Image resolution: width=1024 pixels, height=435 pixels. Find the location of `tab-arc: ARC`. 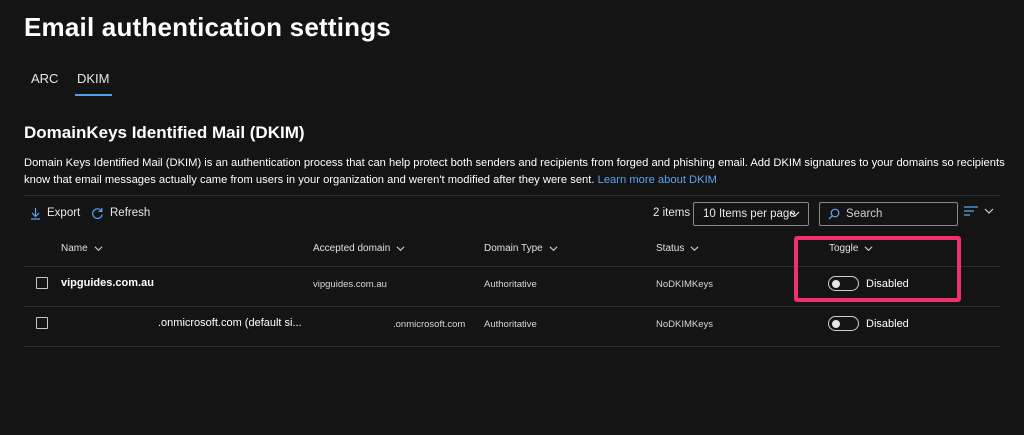

tab-arc: ARC is located at coordinates (44, 83).